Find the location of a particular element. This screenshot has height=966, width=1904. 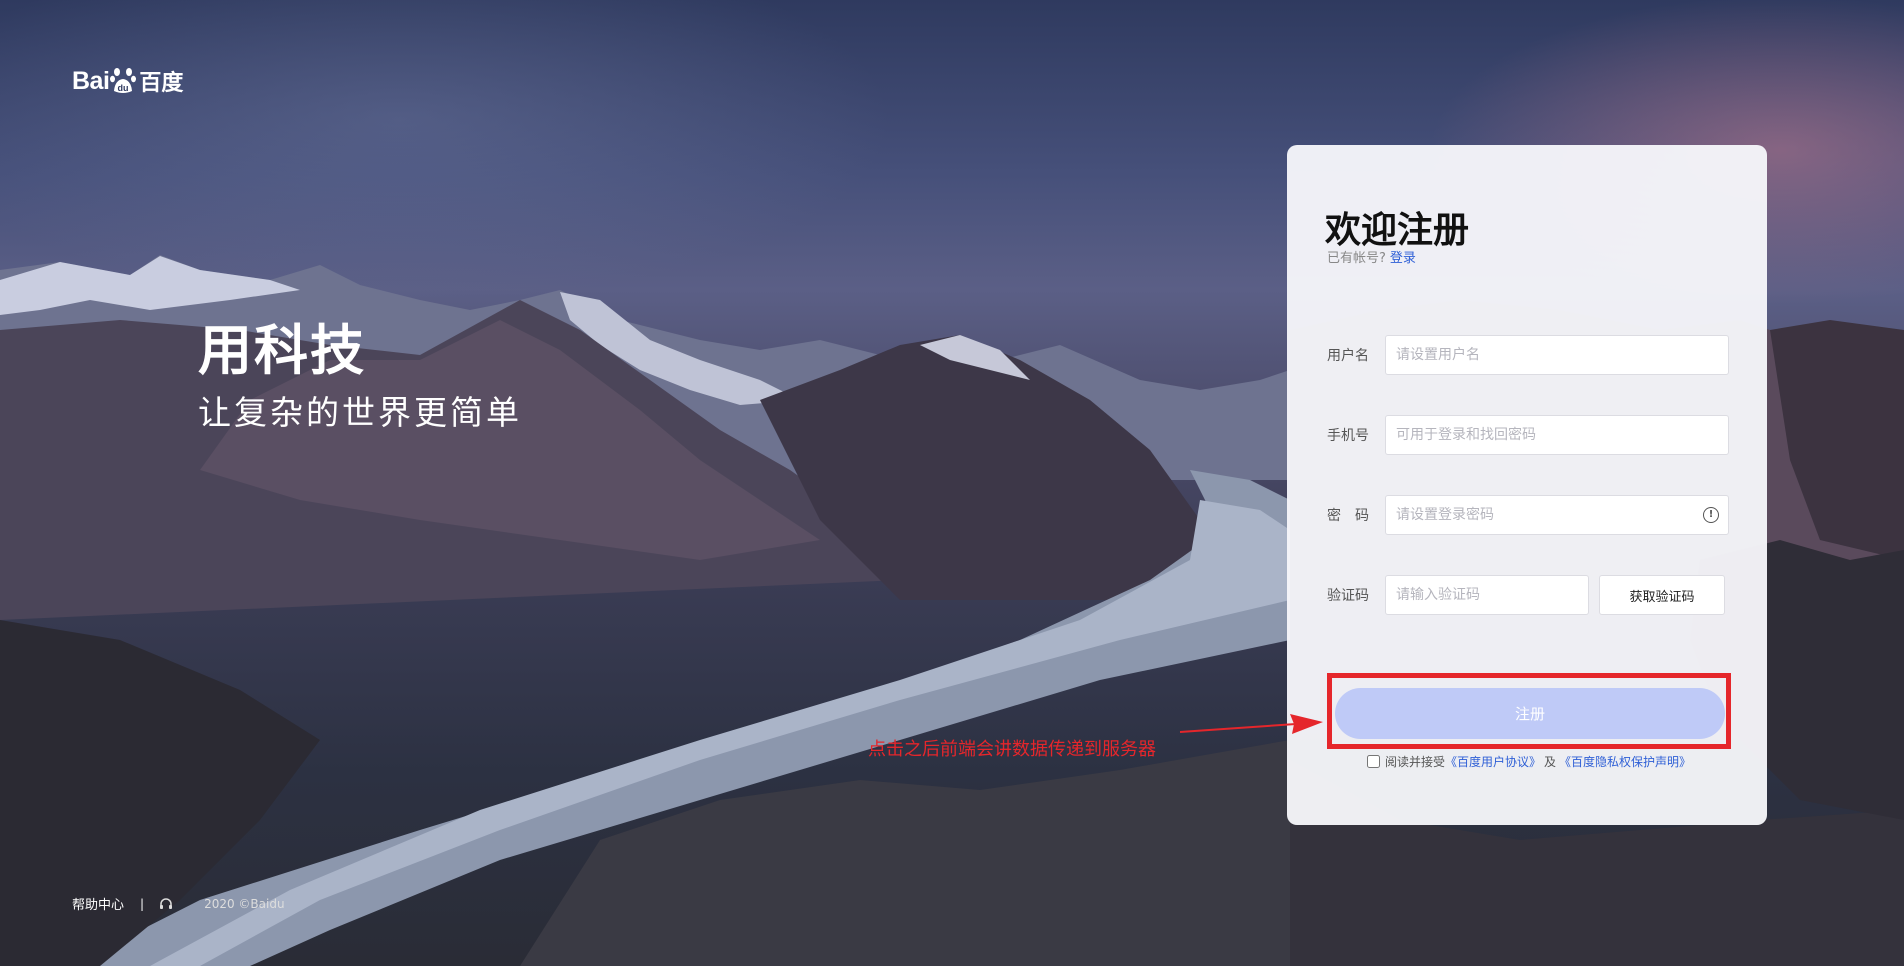

username-label: 用户名 is located at coordinates (1348, 356).